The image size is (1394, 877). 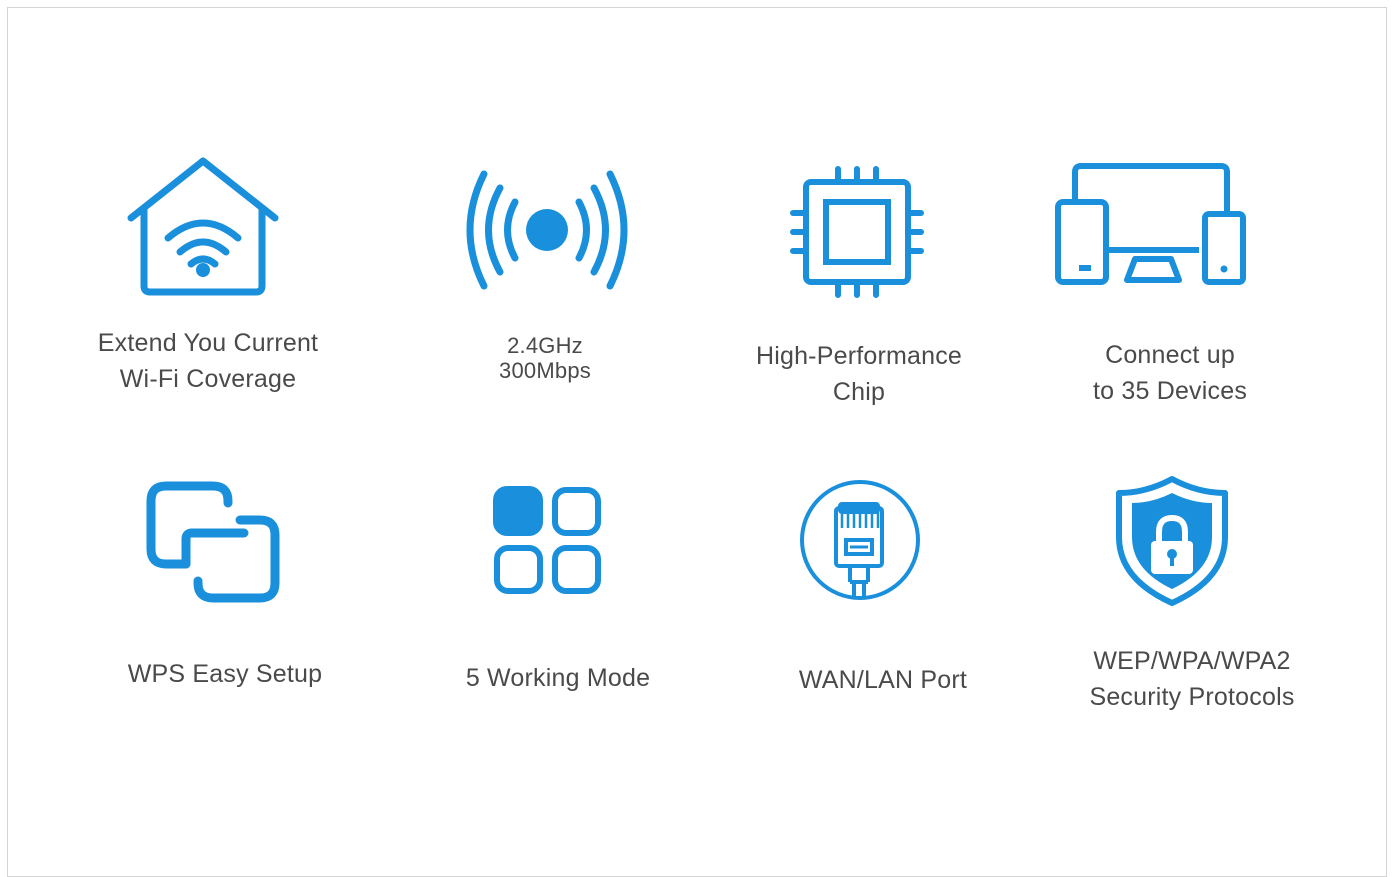 I want to click on feature-label-modes: 5 Working Mode, so click(x=558, y=678).